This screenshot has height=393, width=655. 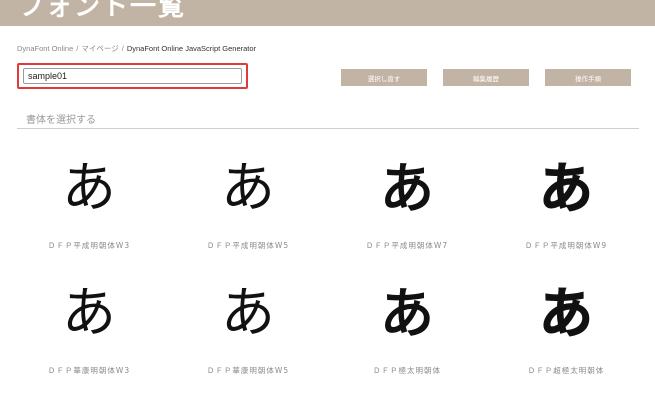 I want to click on project-name-highlight, so click(x=132, y=76).